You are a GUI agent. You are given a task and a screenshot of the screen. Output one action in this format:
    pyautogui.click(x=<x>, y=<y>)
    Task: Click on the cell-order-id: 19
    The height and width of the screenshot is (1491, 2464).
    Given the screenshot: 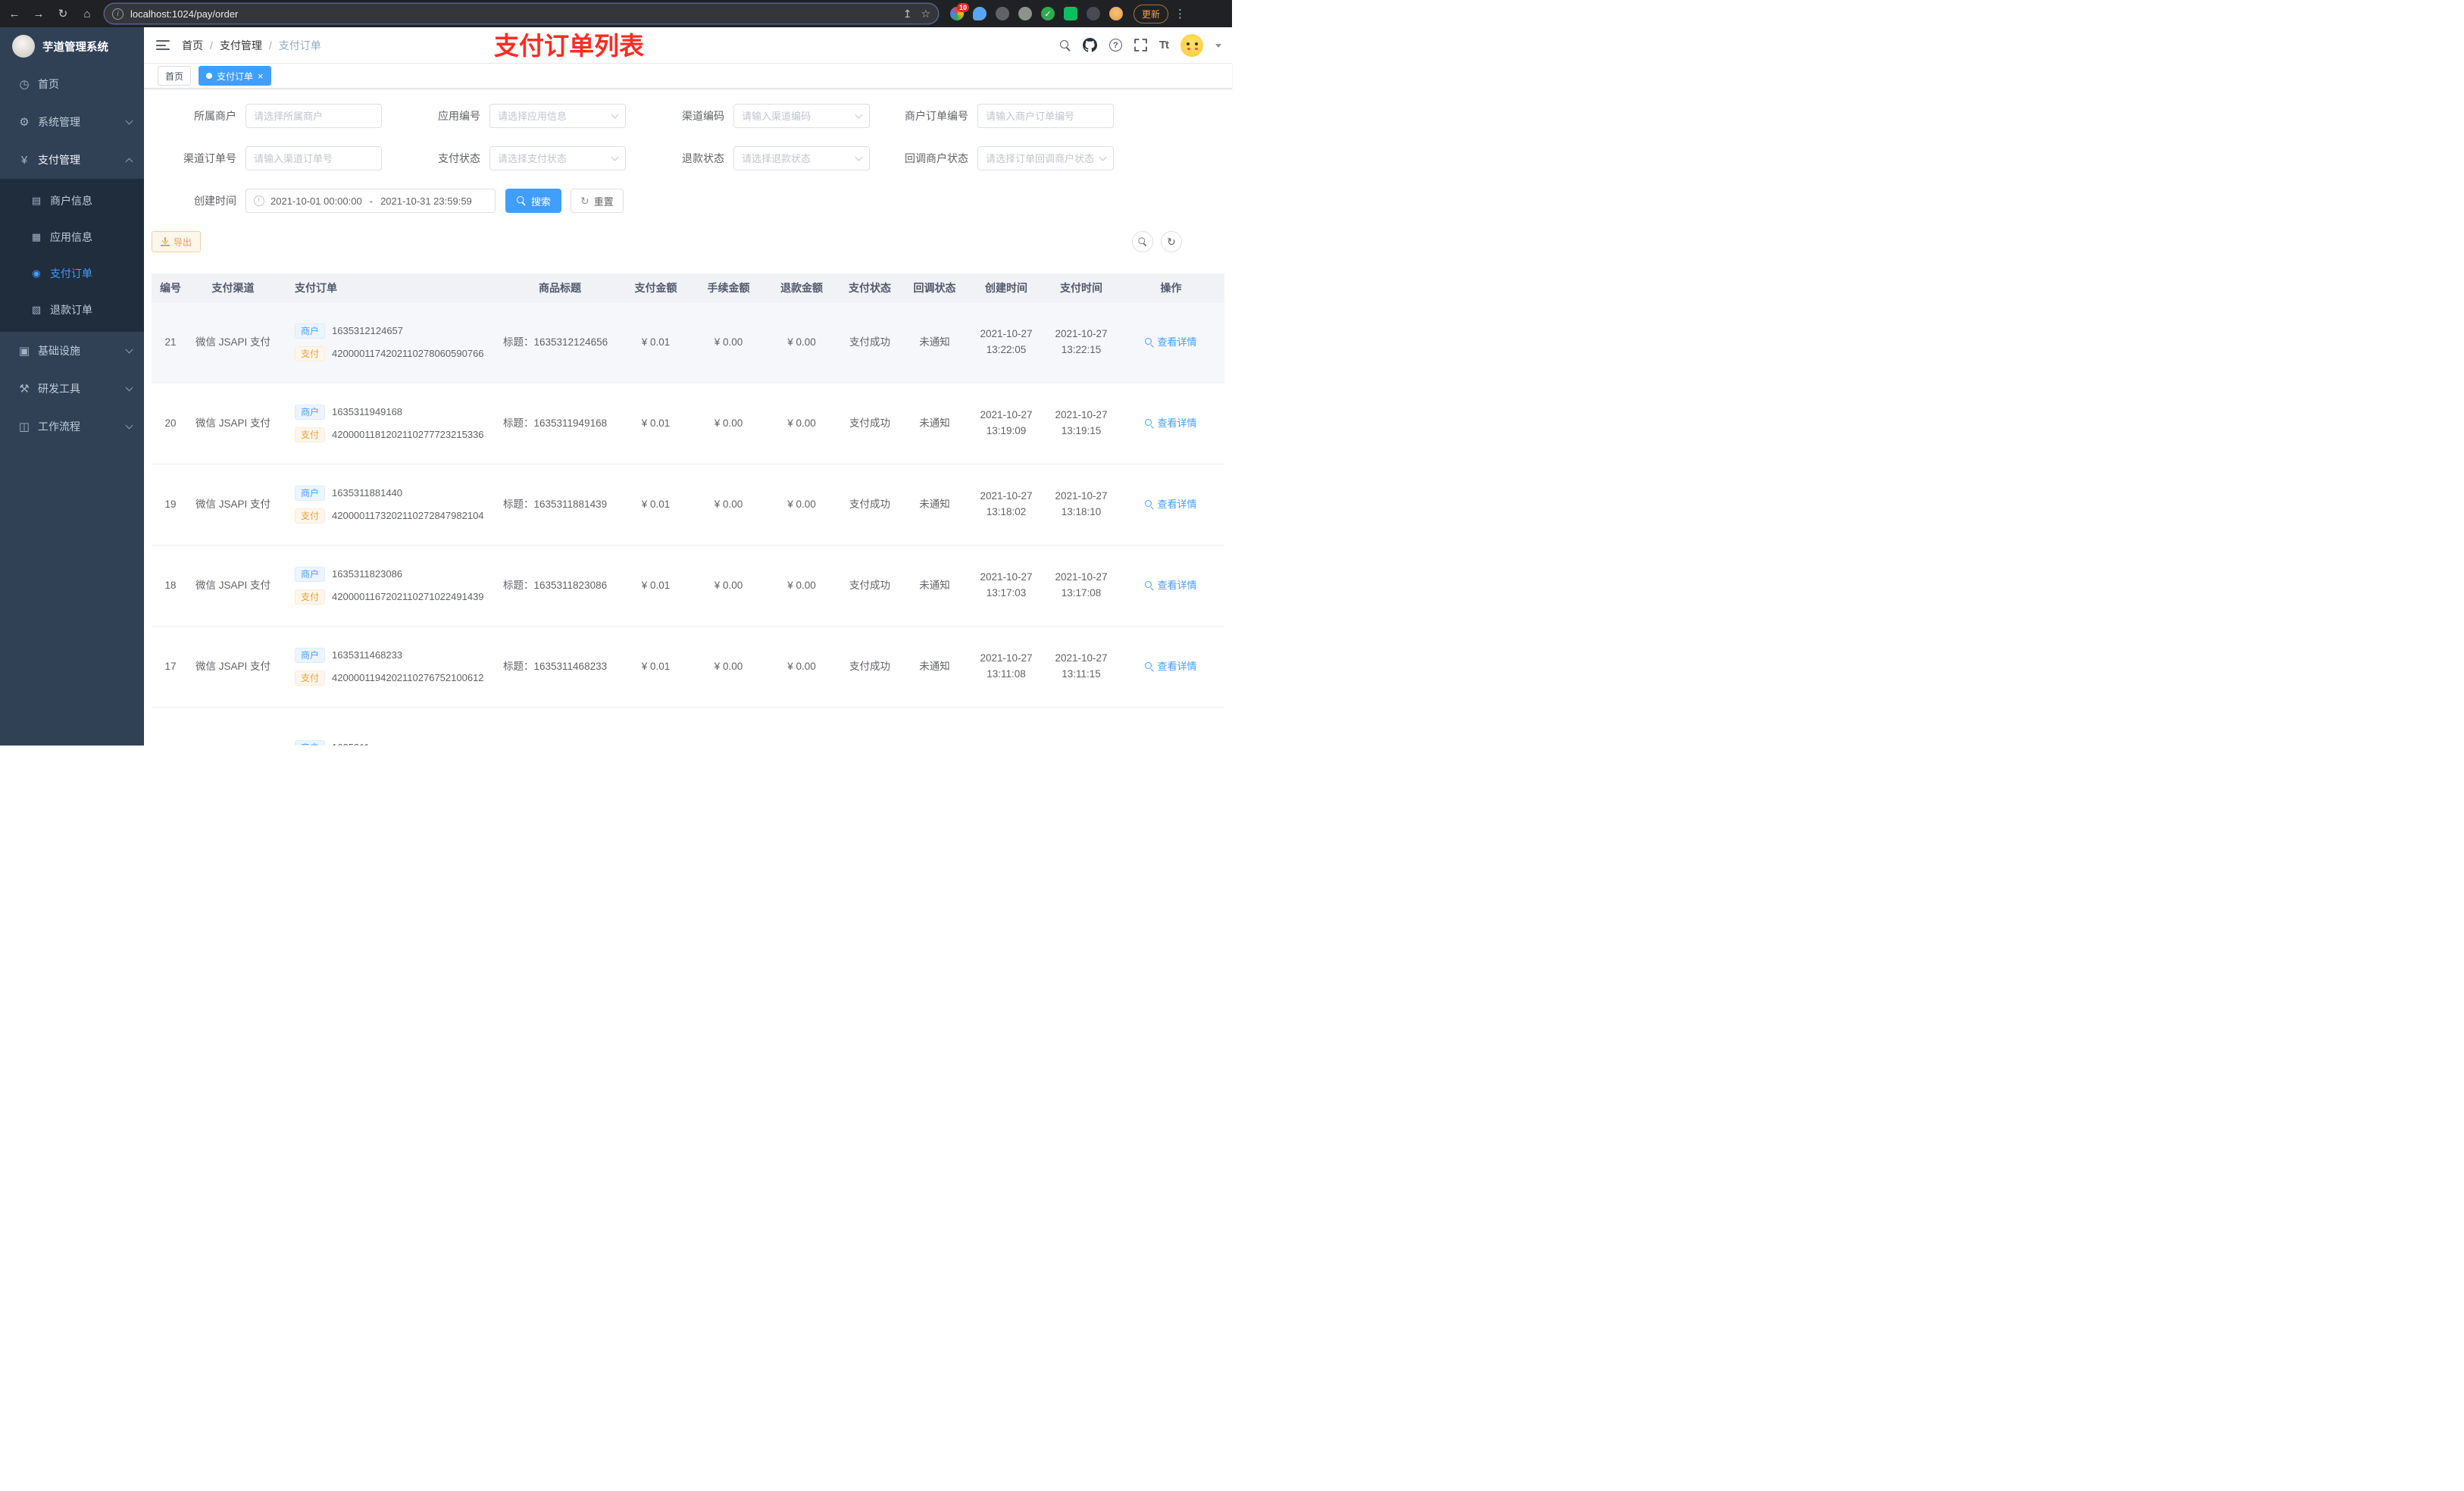 What is the action you would take?
    pyautogui.click(x=170, y=504)
    